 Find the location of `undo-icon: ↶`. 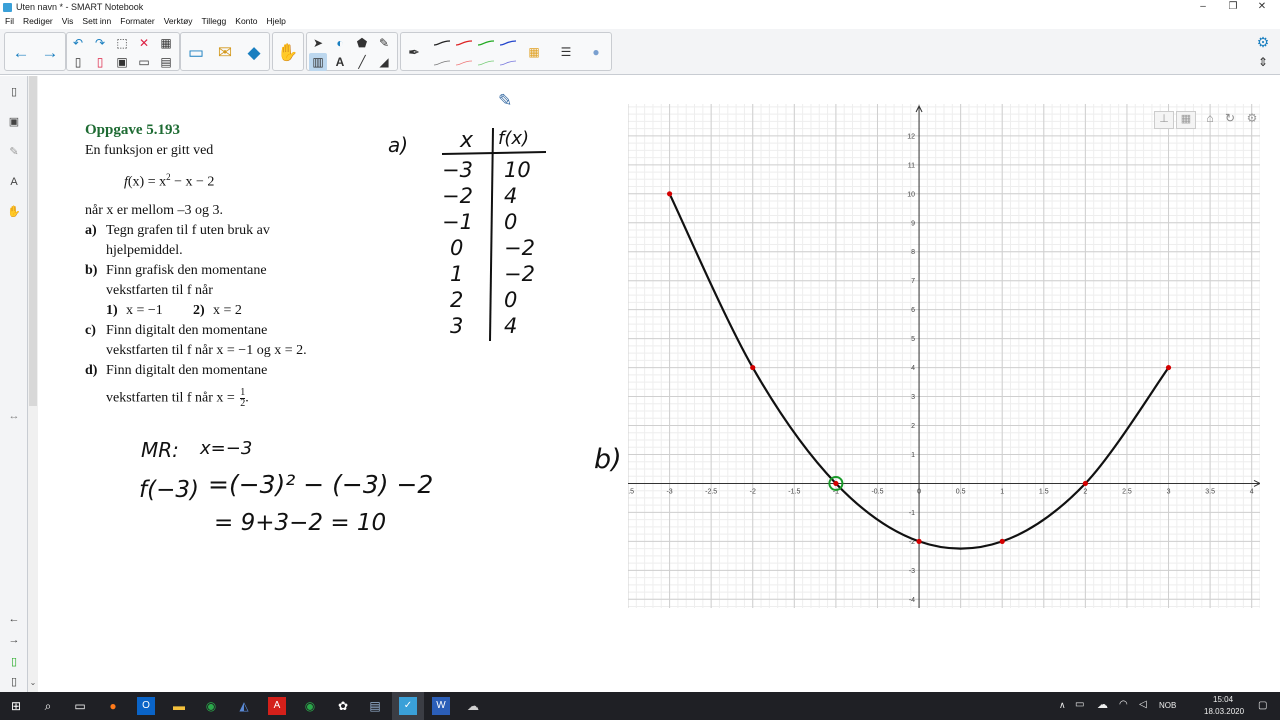

undo-icon: ↶ is located at coordinates (78, 43).